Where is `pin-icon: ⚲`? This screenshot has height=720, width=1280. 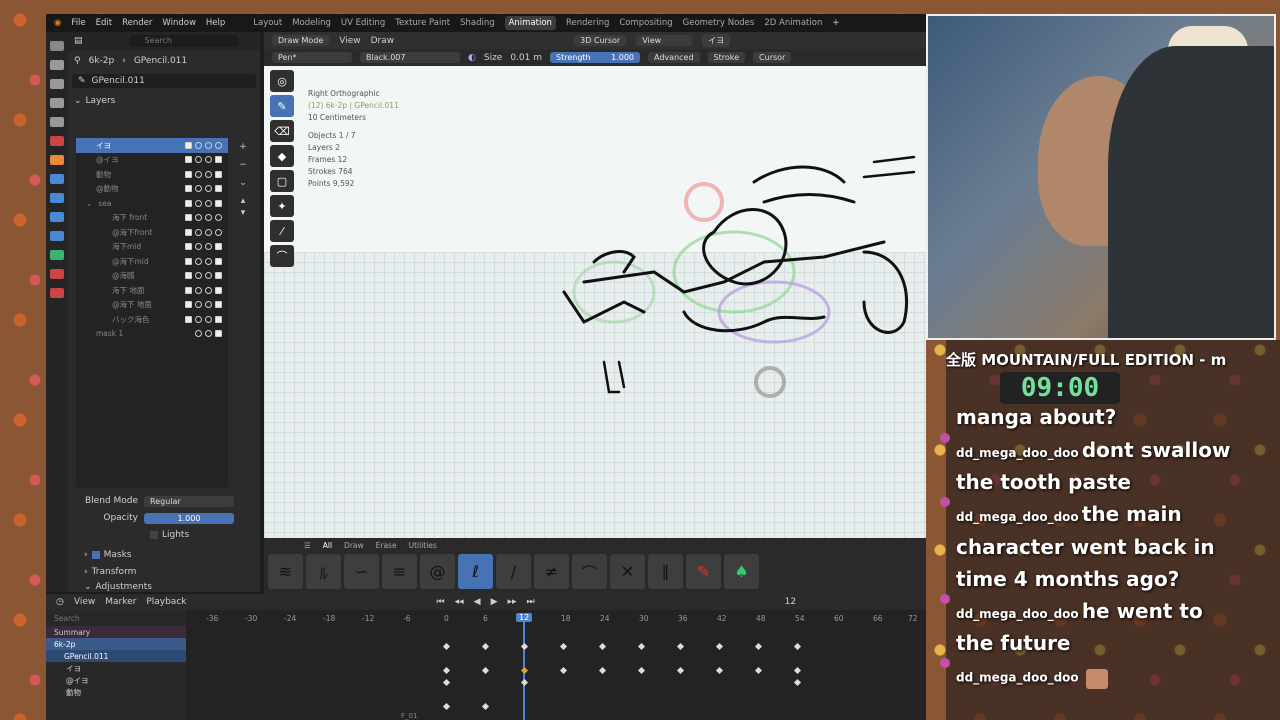 pin-icon: ⚲ is located at coordinates (77, 61).